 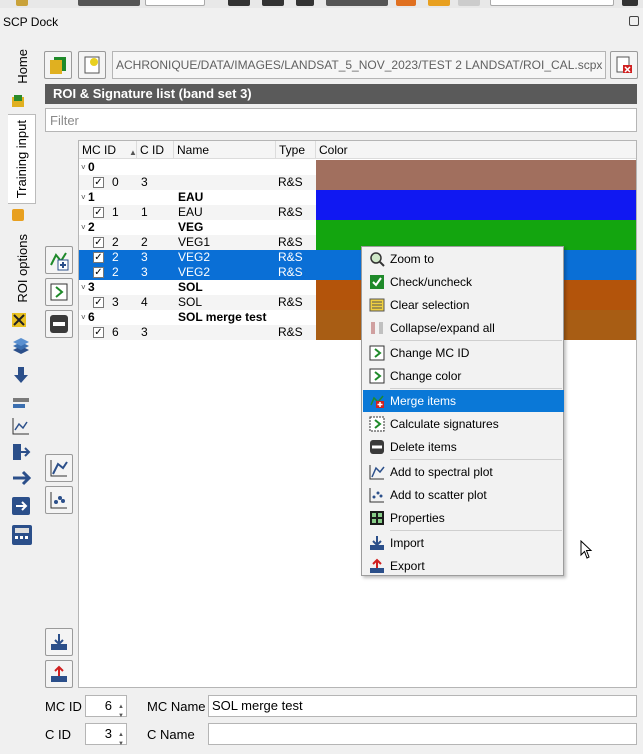 I want to click on training-tab-icon, so click(x=22, y=219).